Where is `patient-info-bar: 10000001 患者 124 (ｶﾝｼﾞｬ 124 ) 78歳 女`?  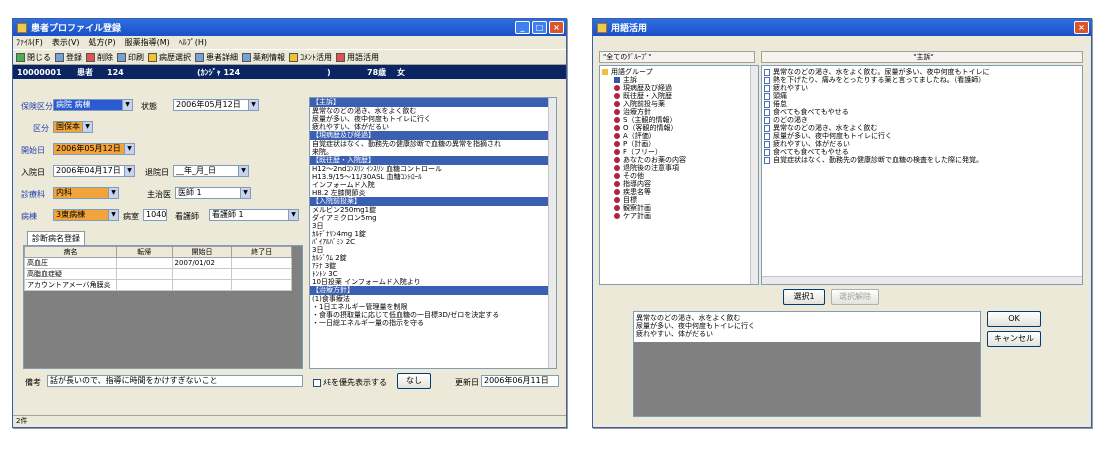 patient-info-bar: 10000001 患者 124 (ｶﾝｼﾞｬ 124 ) 78歳 女 is located at coordinates (289, 72).